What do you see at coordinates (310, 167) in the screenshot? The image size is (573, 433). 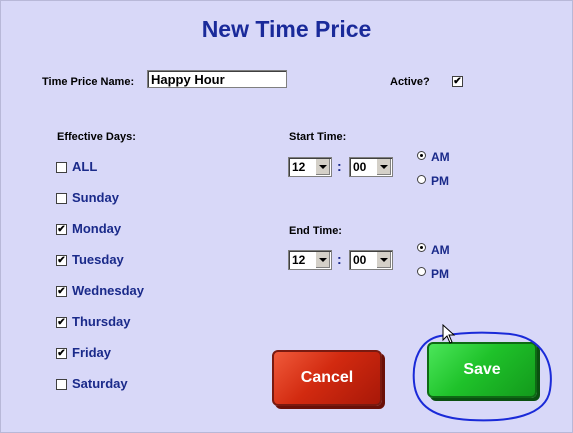 I see `start-hour-select: 12` at bounding box center [310, 167].